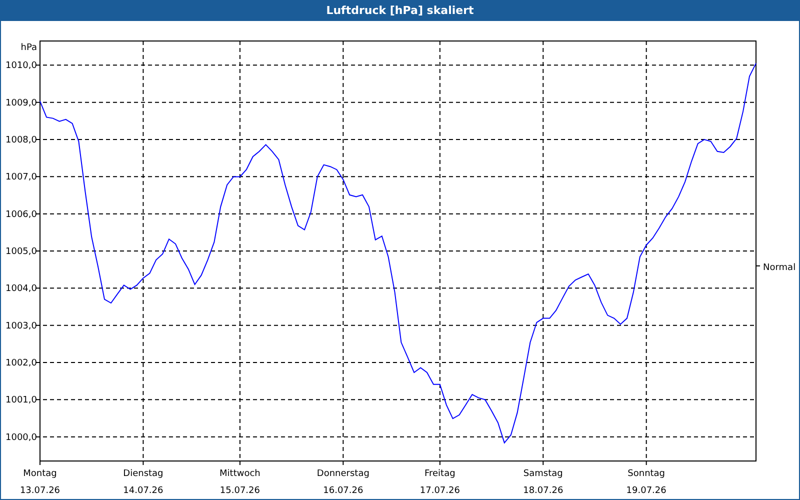 This screenshot has width=800, height=500. What do you see at coordinates (40, 482) in the screenshot?
I see `x-tick-label: Montag 13.07.26` at bounding box center [40, 482].